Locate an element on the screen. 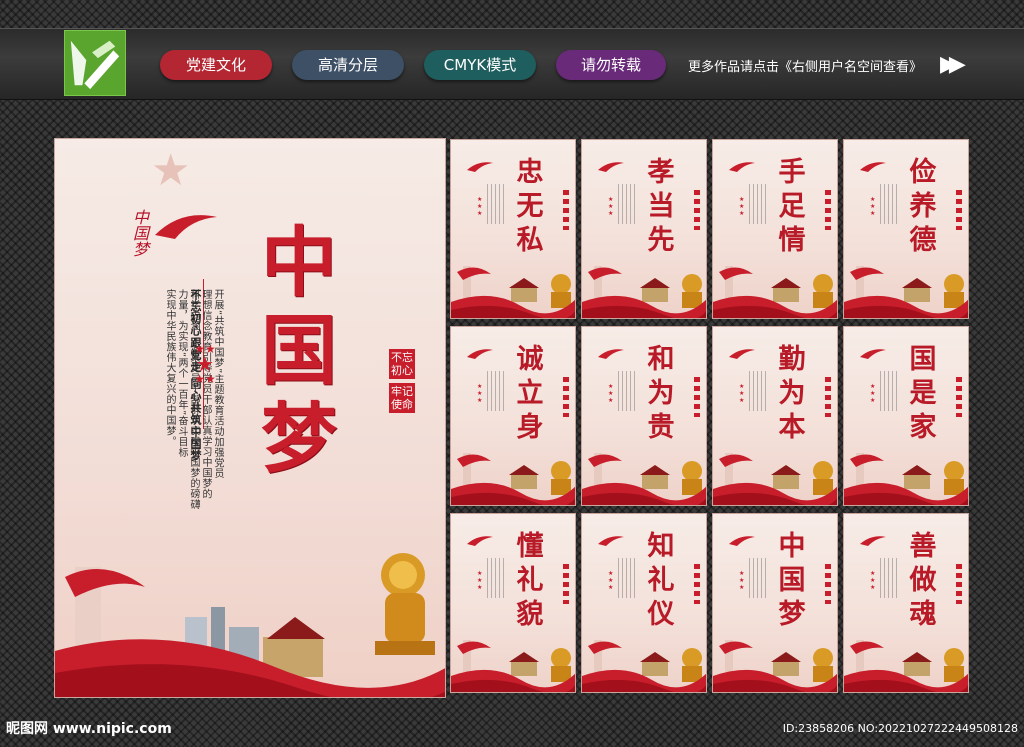 The image size is (1024, 747). small-poster: ★ ★ ★ 懂礼貌 is located at coordinates (513, 603).